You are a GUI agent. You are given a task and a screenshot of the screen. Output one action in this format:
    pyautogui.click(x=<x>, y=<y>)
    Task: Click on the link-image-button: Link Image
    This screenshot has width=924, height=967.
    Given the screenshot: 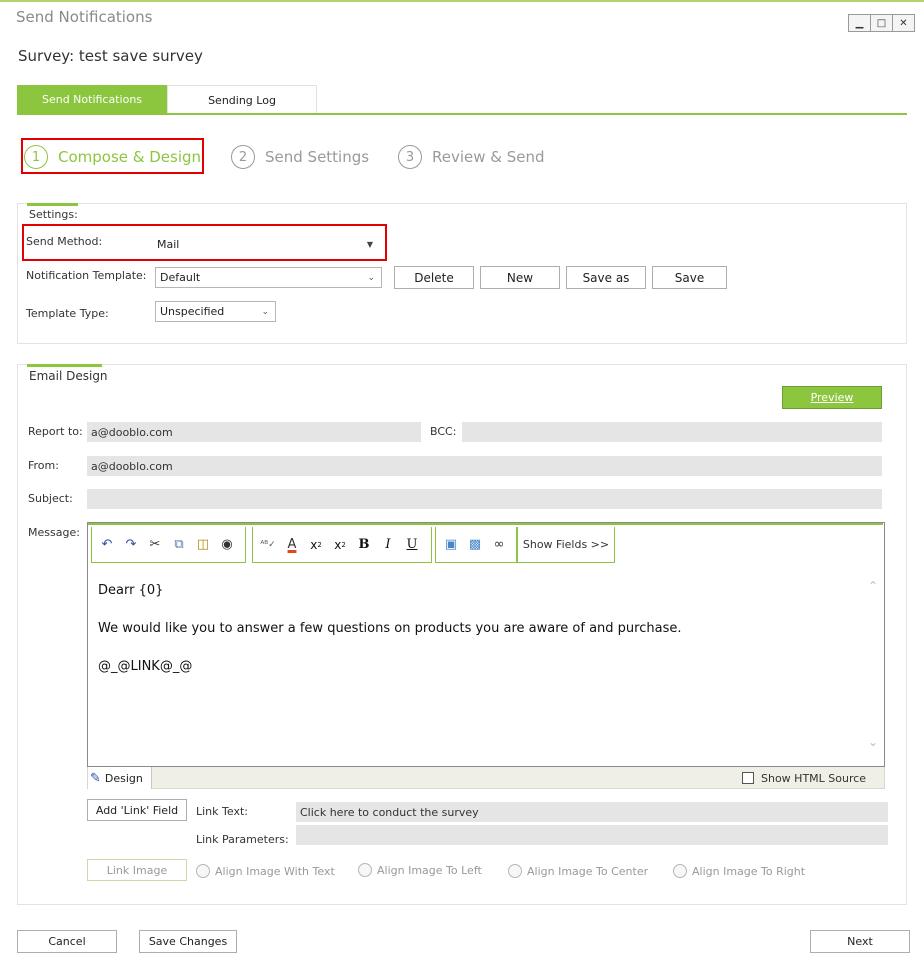 What is the action you would take?
    pyautogui.click(x=137, y=870)
    